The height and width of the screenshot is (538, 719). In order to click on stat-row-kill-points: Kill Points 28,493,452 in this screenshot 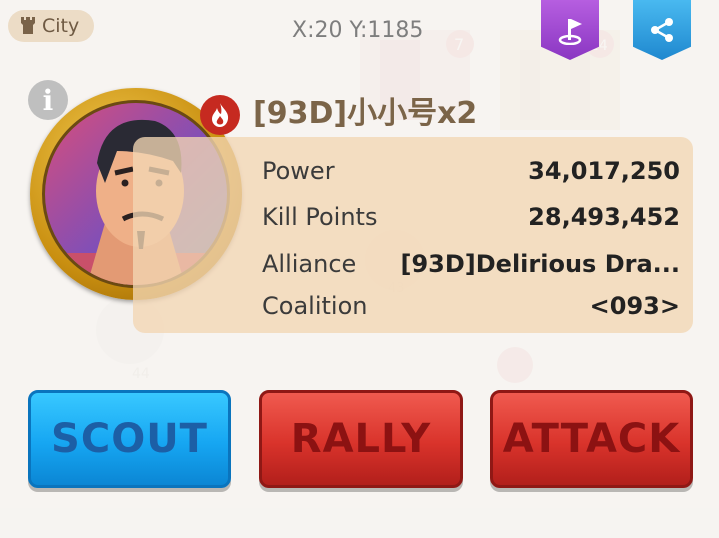, I will do `click(471, 217)`.